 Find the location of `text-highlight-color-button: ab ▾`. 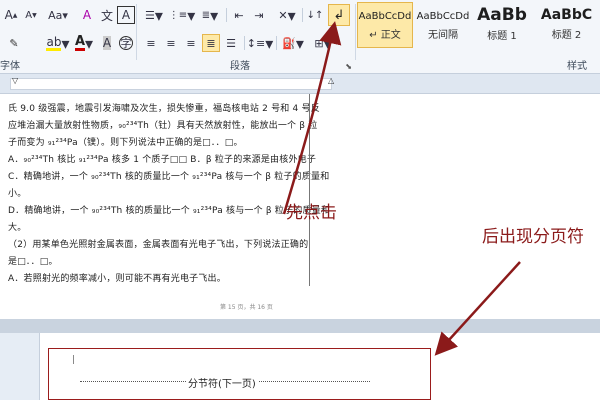

text-highlight-color-button: ab ▾ is located at coordinates (58, 43).